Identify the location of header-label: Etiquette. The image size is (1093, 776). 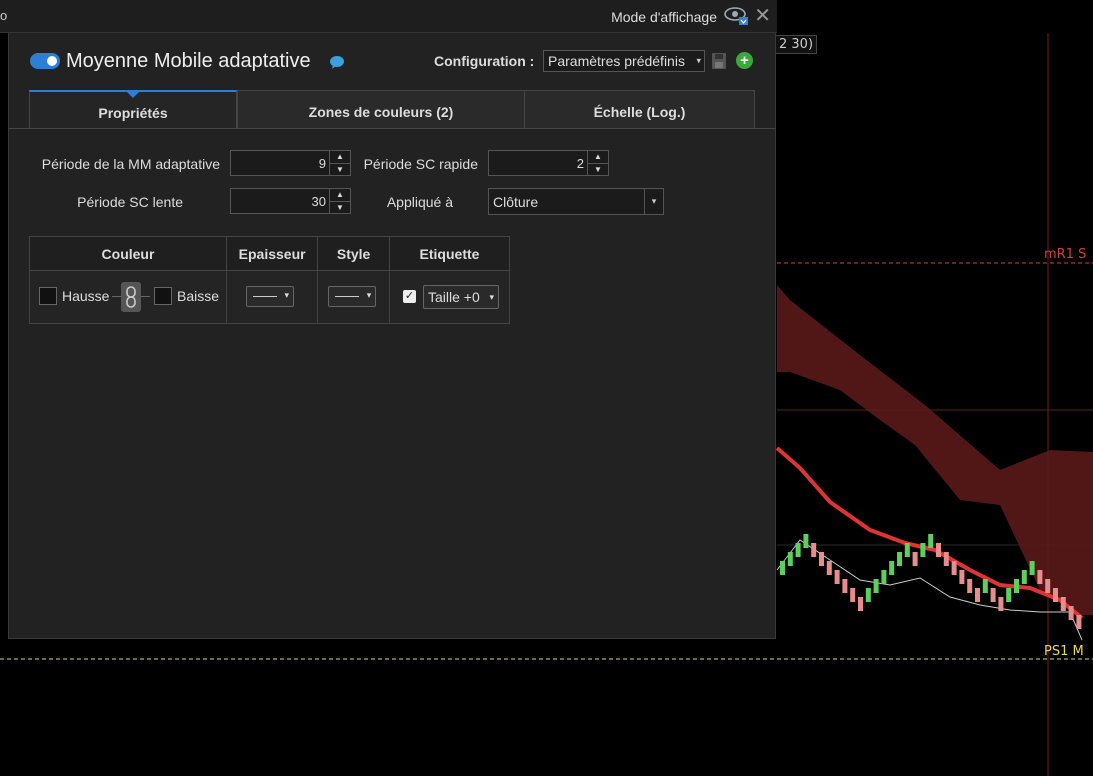
(449, 253).